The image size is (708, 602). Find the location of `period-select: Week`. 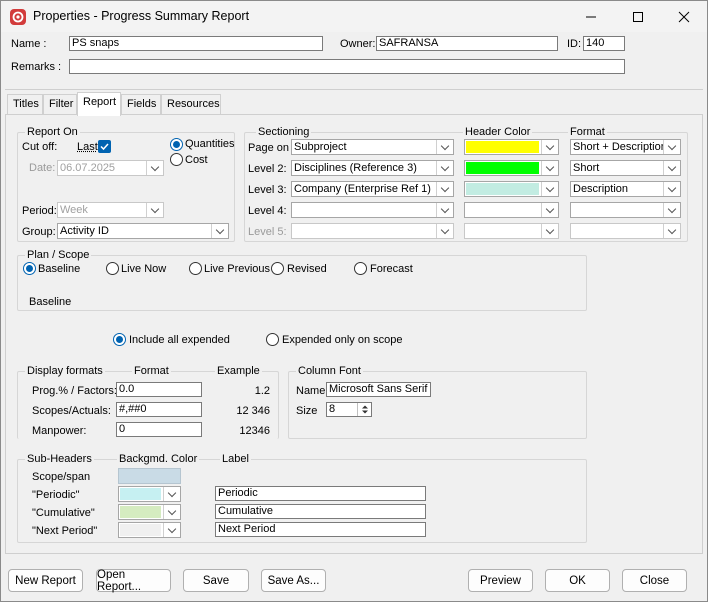

period-select: Week is located at coordinates (110, 210).